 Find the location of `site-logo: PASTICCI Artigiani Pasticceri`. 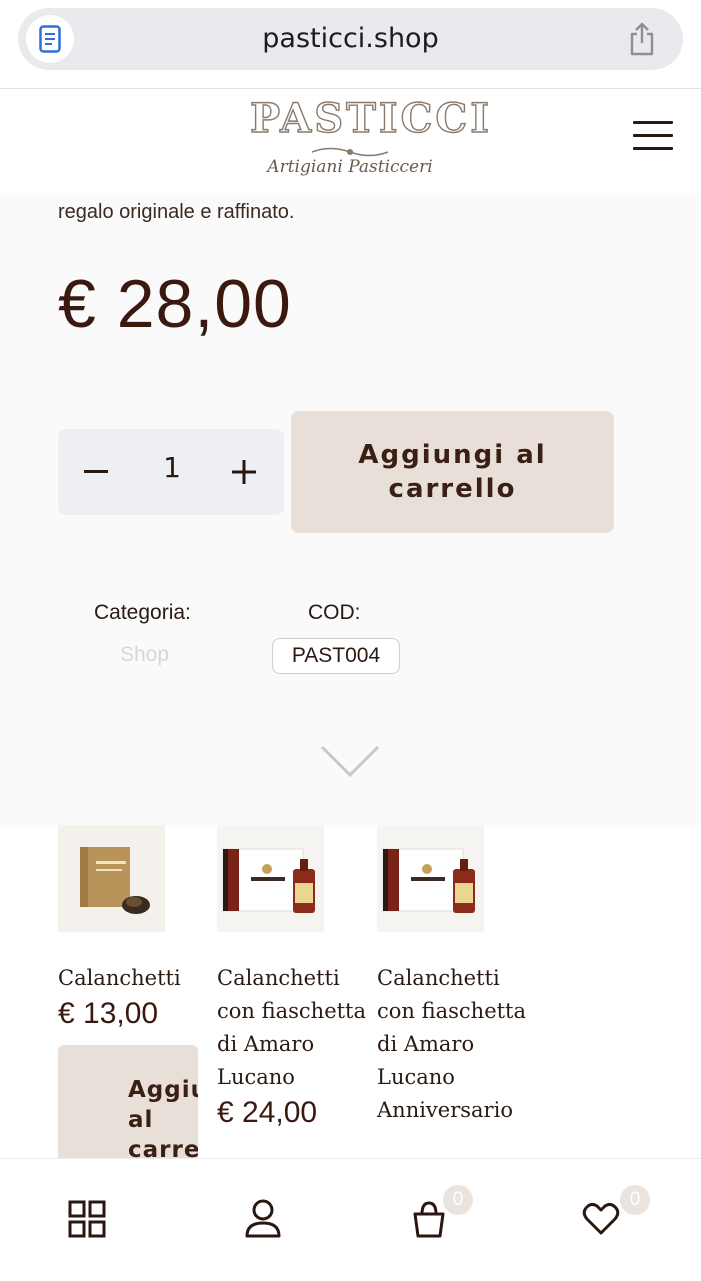

site-logo: PASTICCI Artigiani Pasticceri is located at coordinates (370, 139).